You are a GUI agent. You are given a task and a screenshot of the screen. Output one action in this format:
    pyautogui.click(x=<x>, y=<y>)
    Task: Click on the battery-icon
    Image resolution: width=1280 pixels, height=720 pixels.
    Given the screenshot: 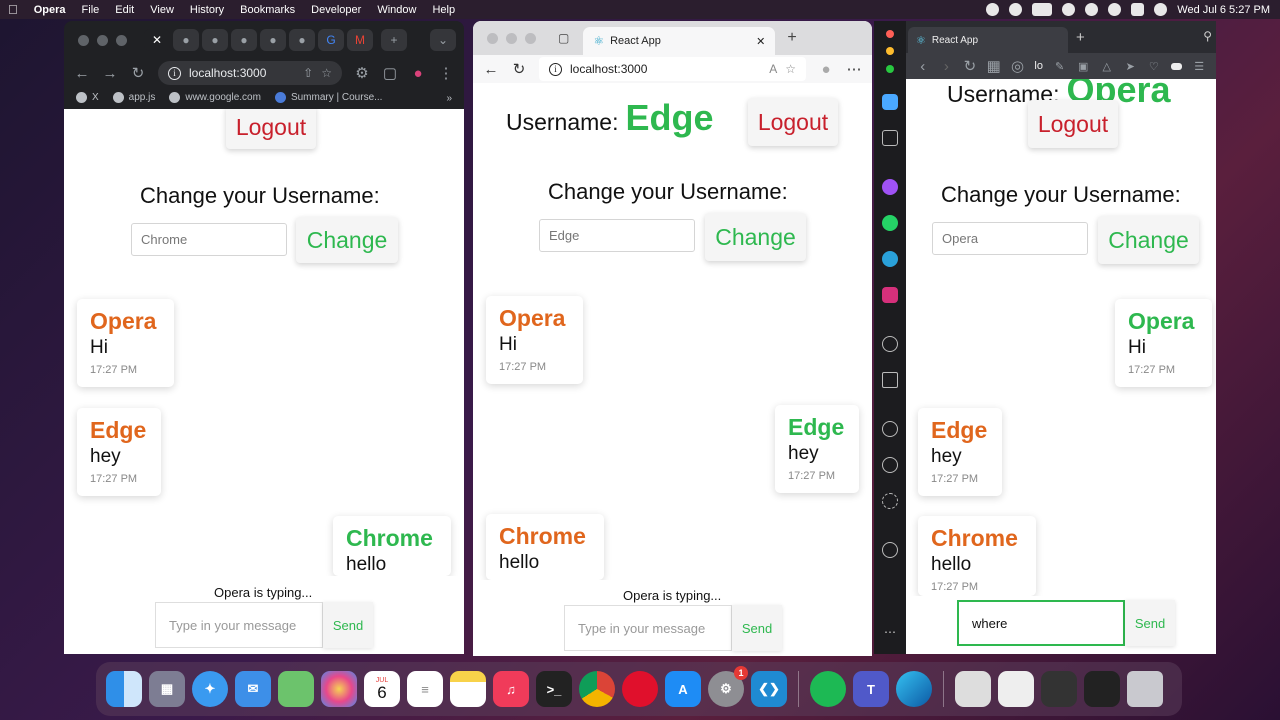 What is the action you would take?
    pyautogui.click(x=1042, y=9)
    